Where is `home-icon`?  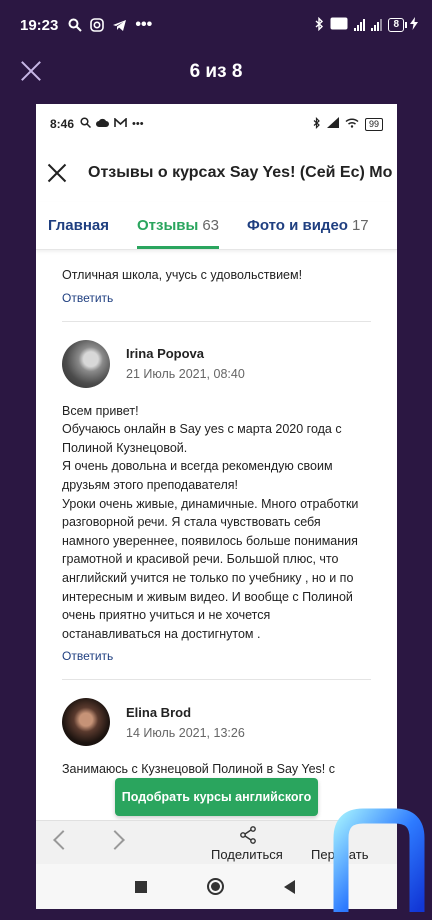 home-icon is located at coordinates (215, 886).